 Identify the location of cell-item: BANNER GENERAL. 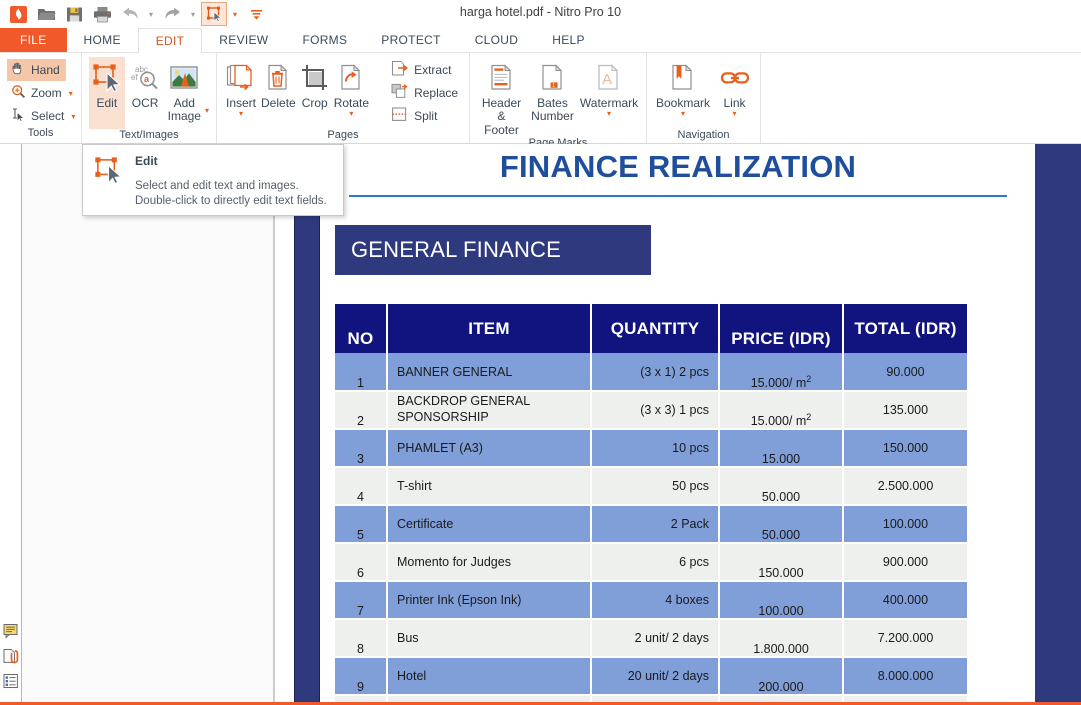
(489, 372).